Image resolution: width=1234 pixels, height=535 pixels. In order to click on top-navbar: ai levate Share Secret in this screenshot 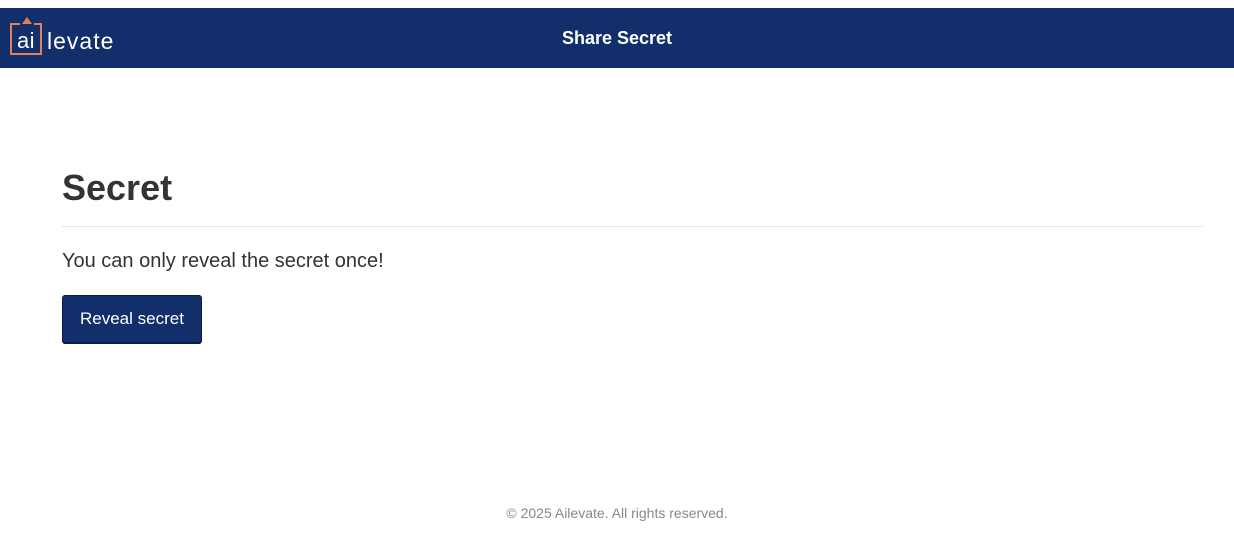, I will do `click(617, 38)`.